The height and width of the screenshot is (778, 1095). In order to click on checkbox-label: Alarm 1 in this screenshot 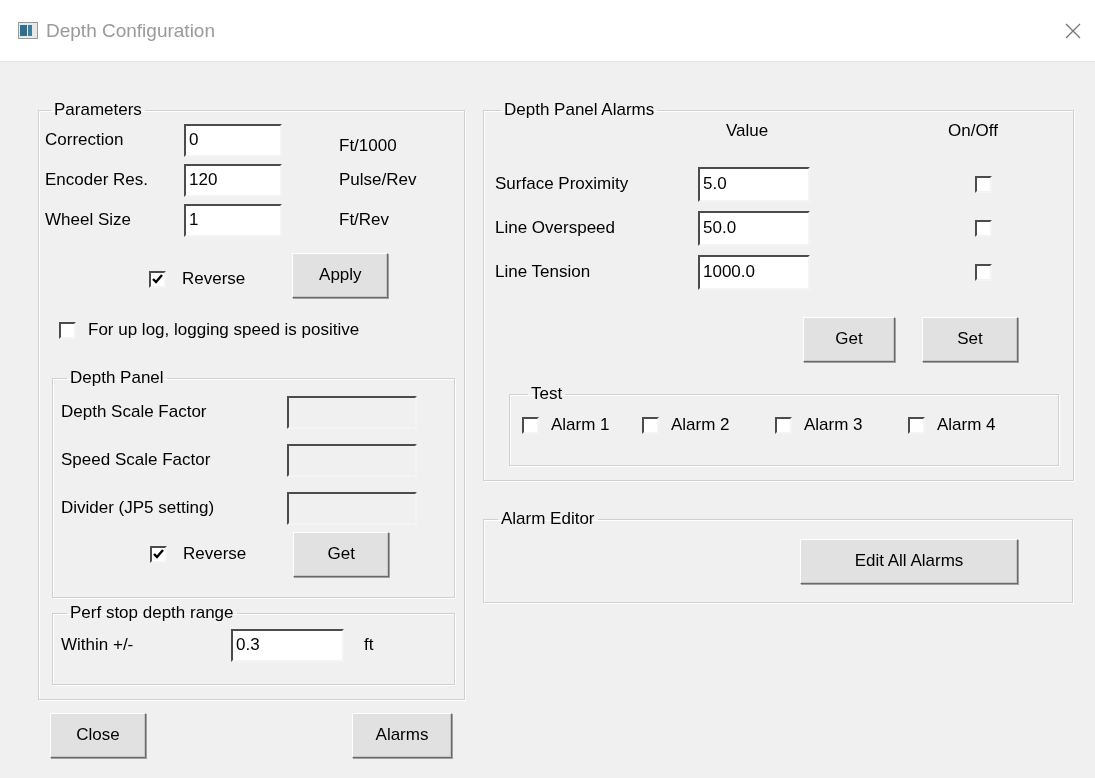, I will do `click(580, 425)`.